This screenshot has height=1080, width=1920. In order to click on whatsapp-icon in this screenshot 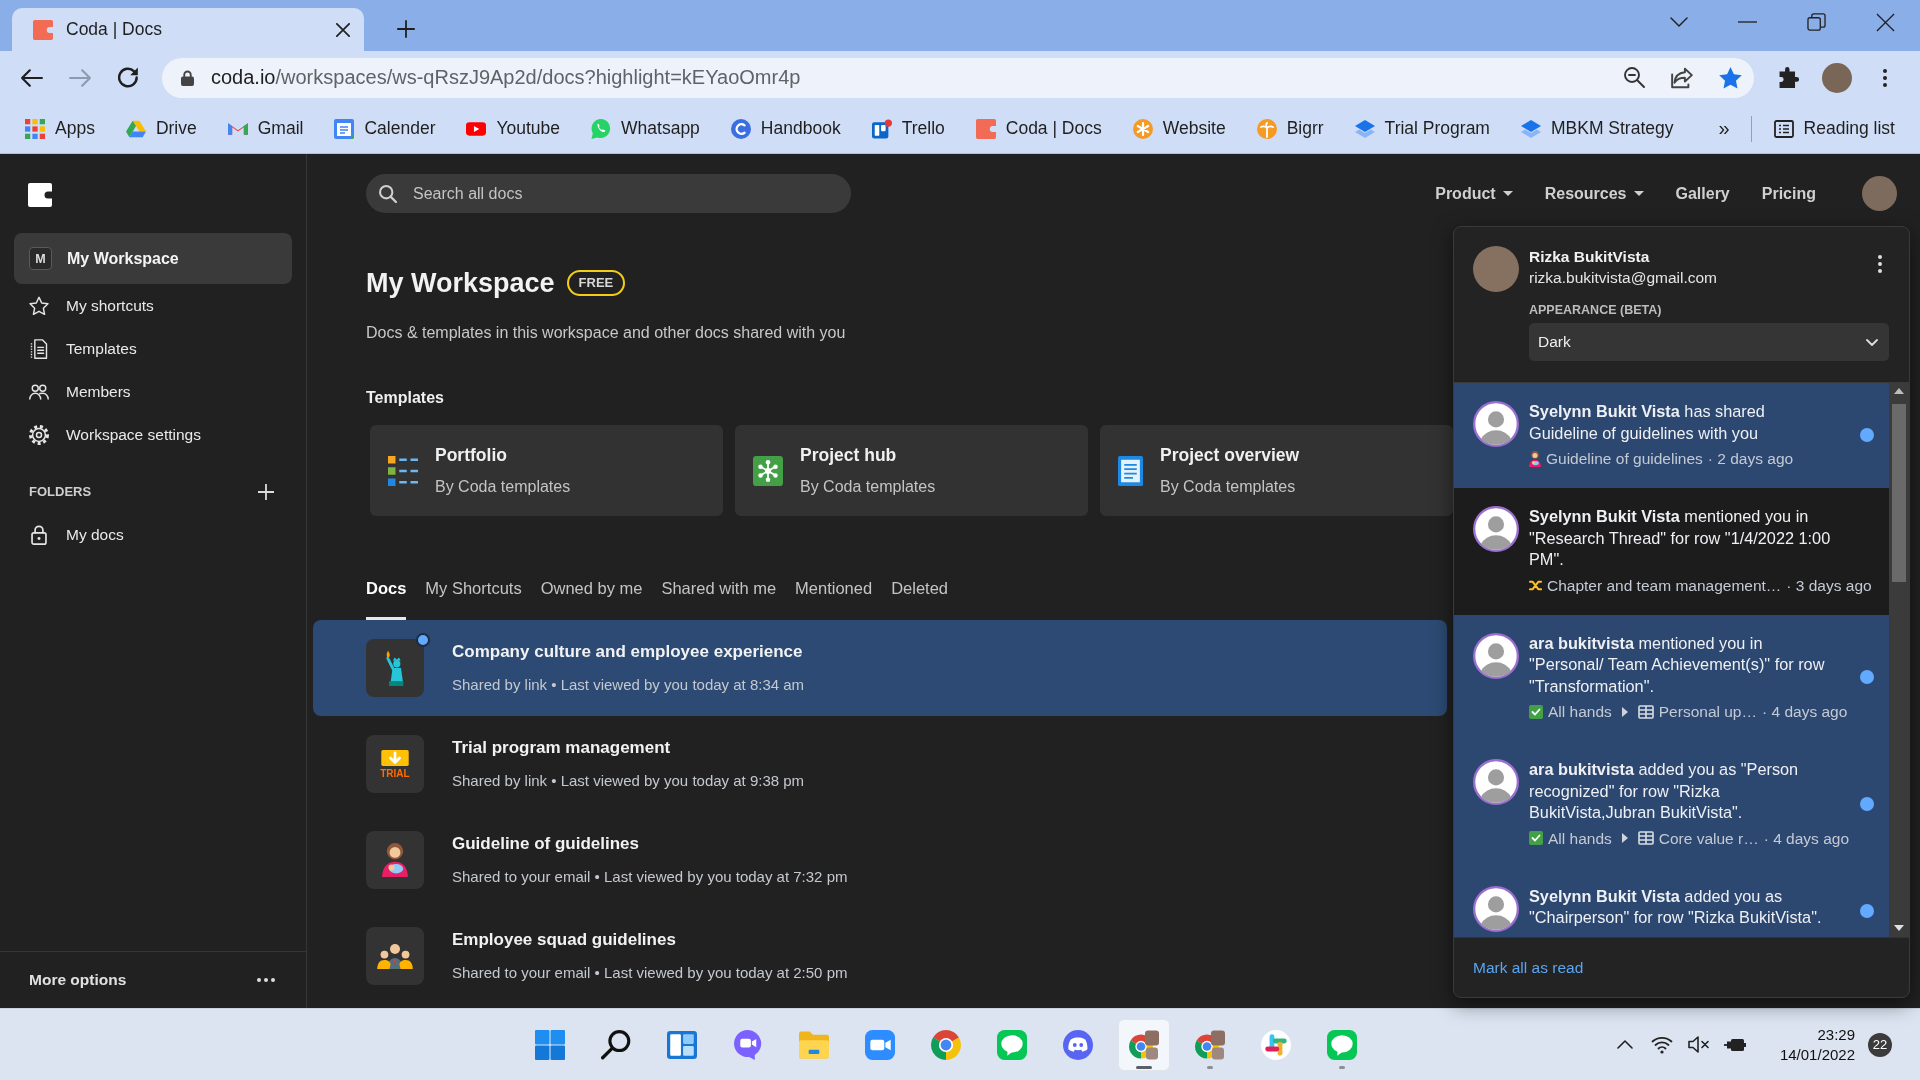, I will do `click(601, 128)`.